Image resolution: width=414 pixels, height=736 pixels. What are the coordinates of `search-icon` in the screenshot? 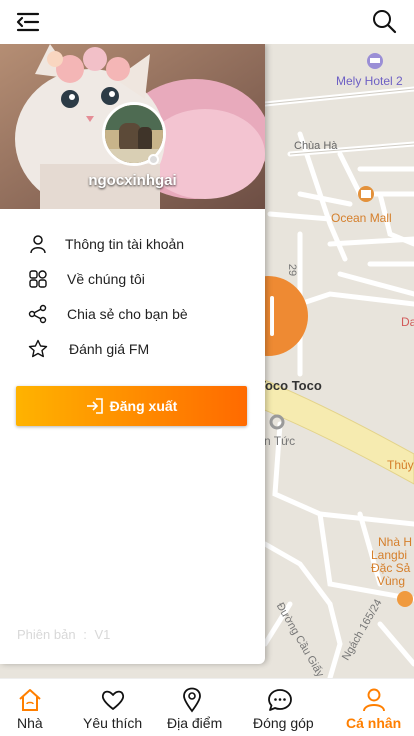 It's located at (384, 21).